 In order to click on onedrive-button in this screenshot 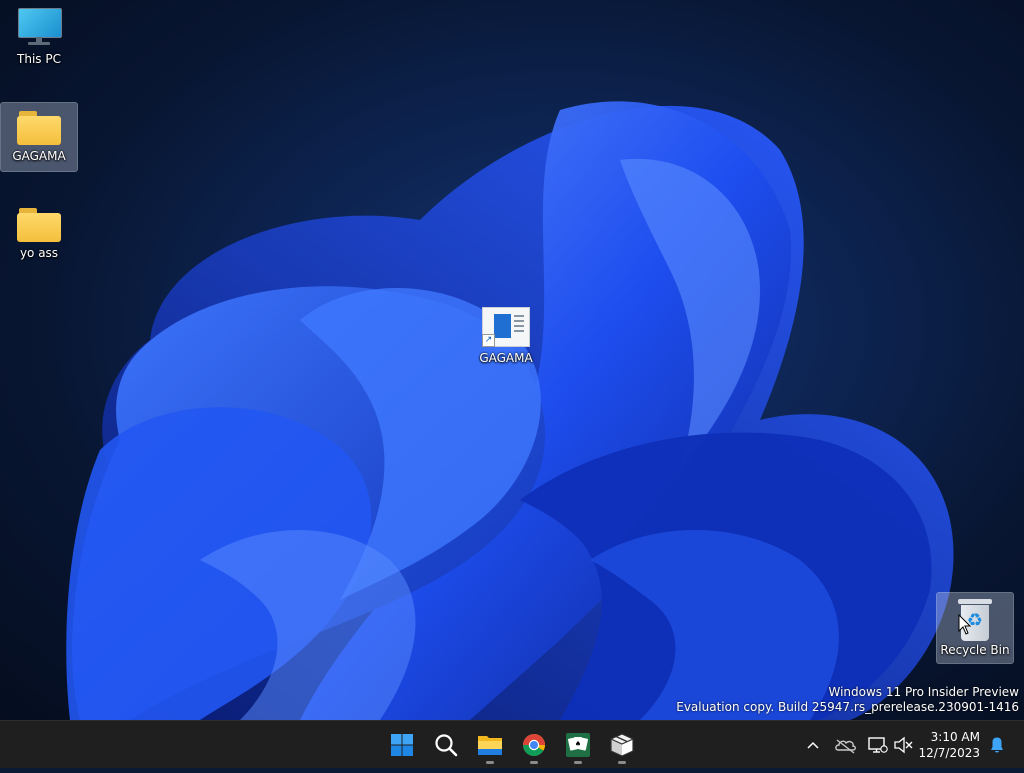, I will do `click(845, 745)`.